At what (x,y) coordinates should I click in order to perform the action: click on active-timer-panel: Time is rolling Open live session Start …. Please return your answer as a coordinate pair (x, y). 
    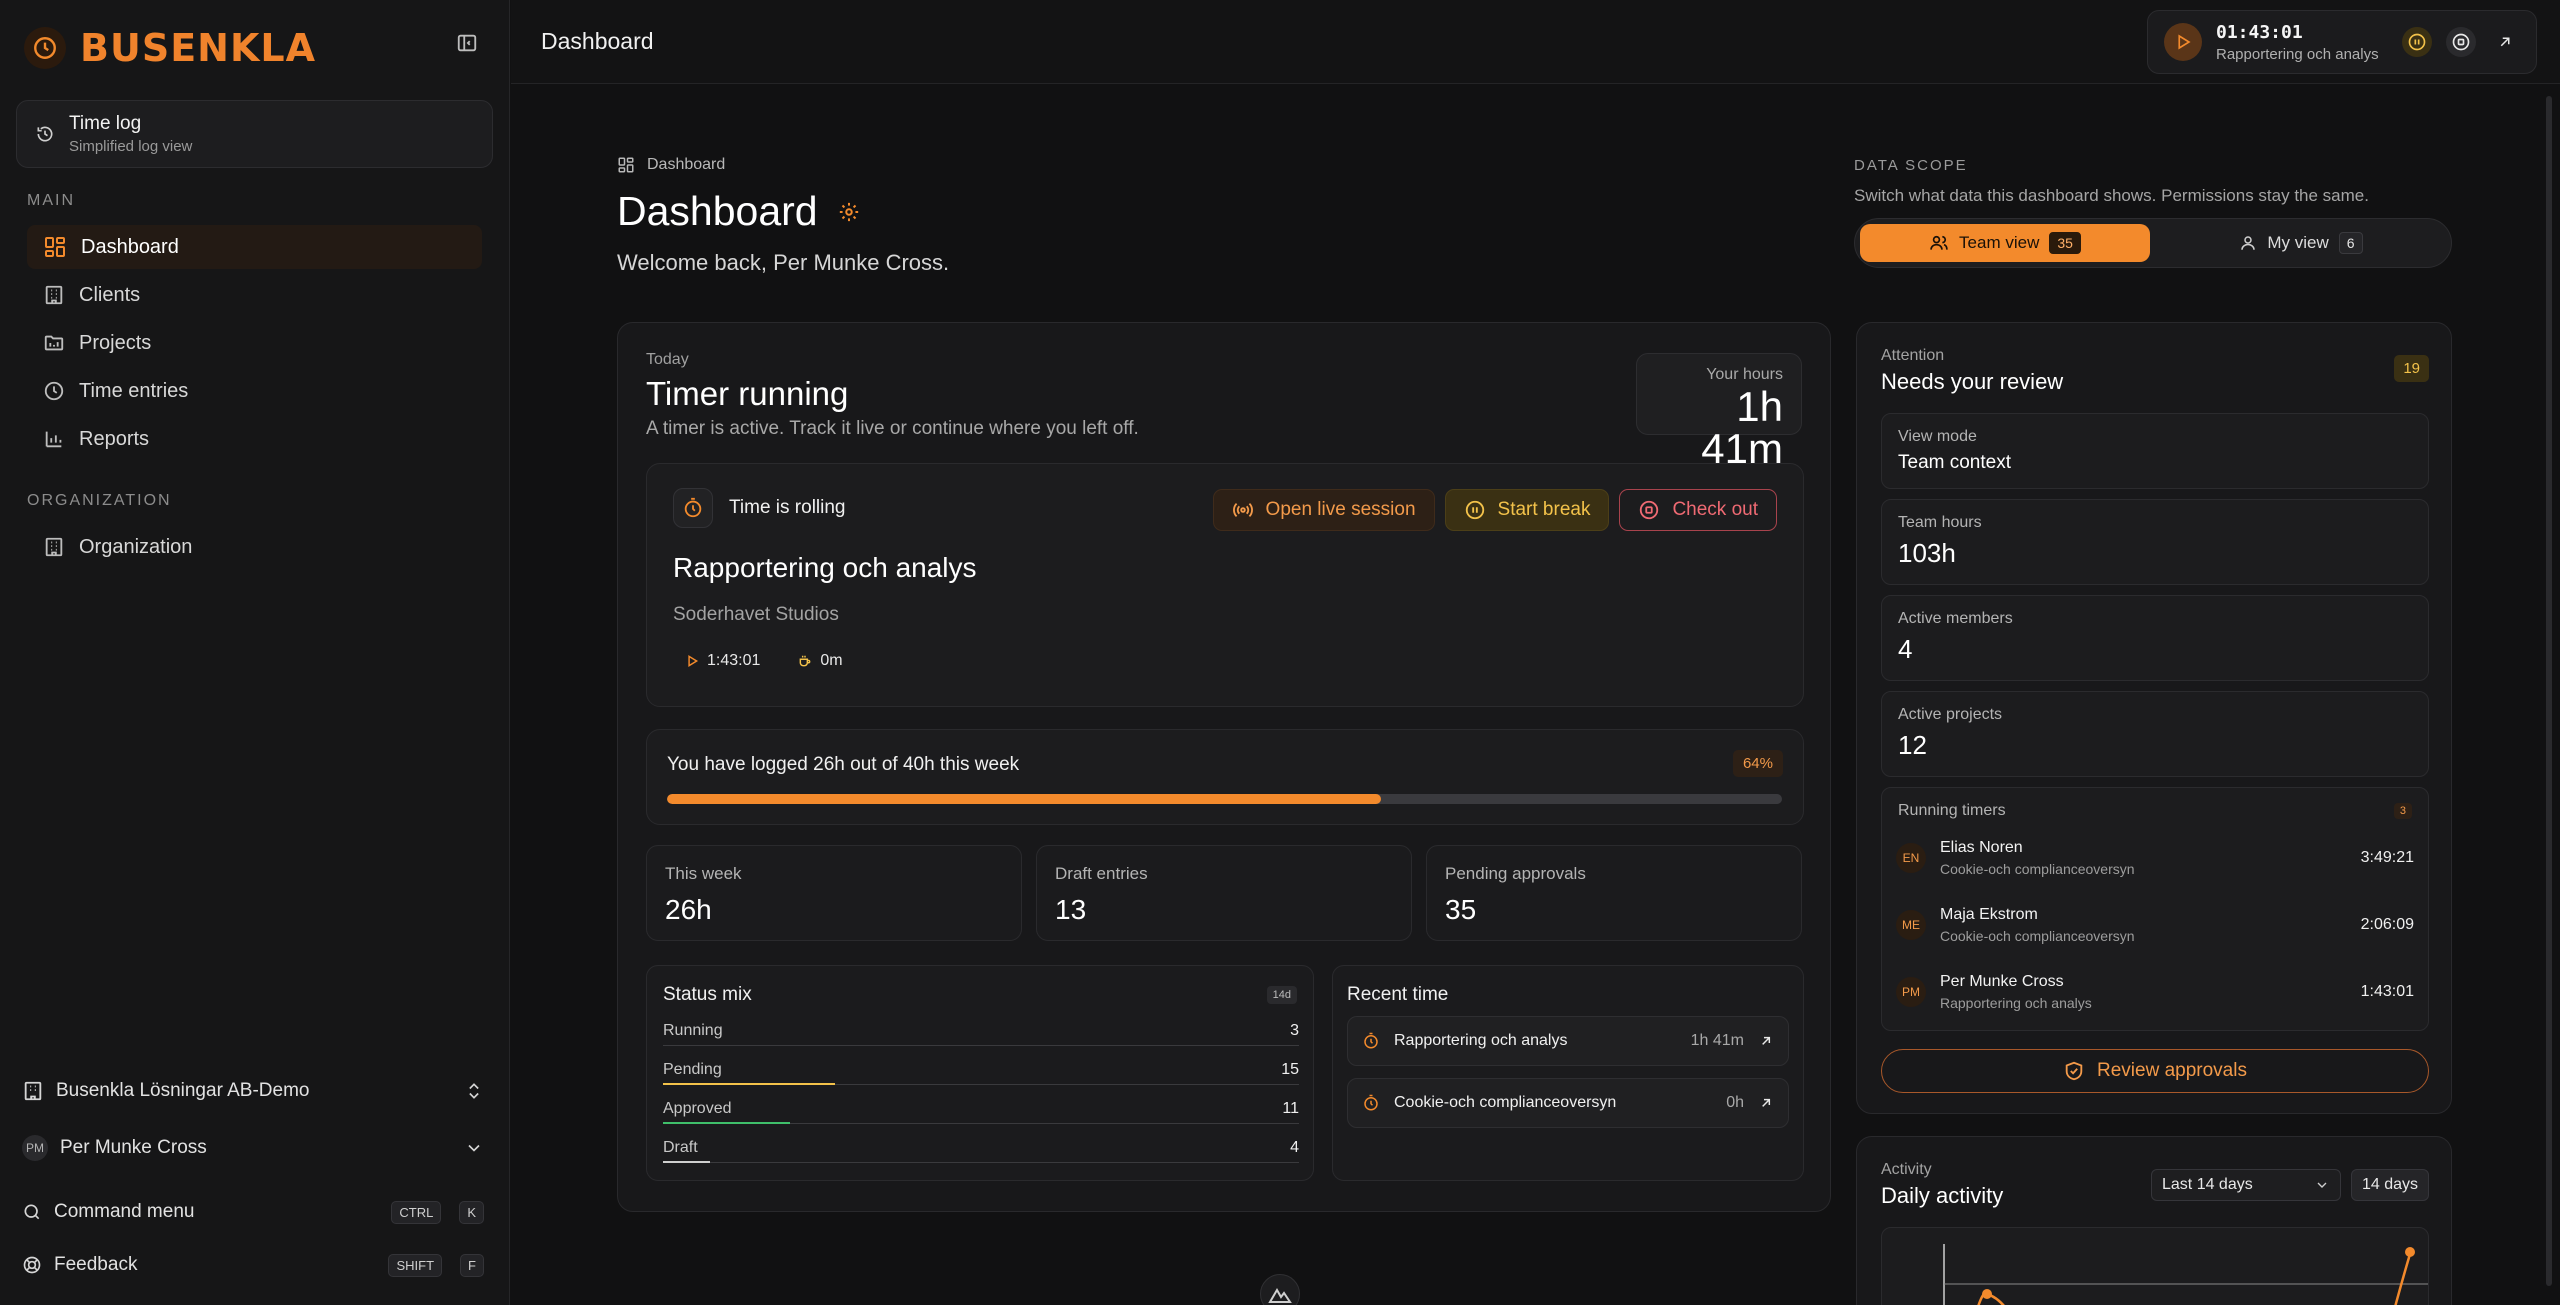
    Looking at the image, I should click on (1225, 585).